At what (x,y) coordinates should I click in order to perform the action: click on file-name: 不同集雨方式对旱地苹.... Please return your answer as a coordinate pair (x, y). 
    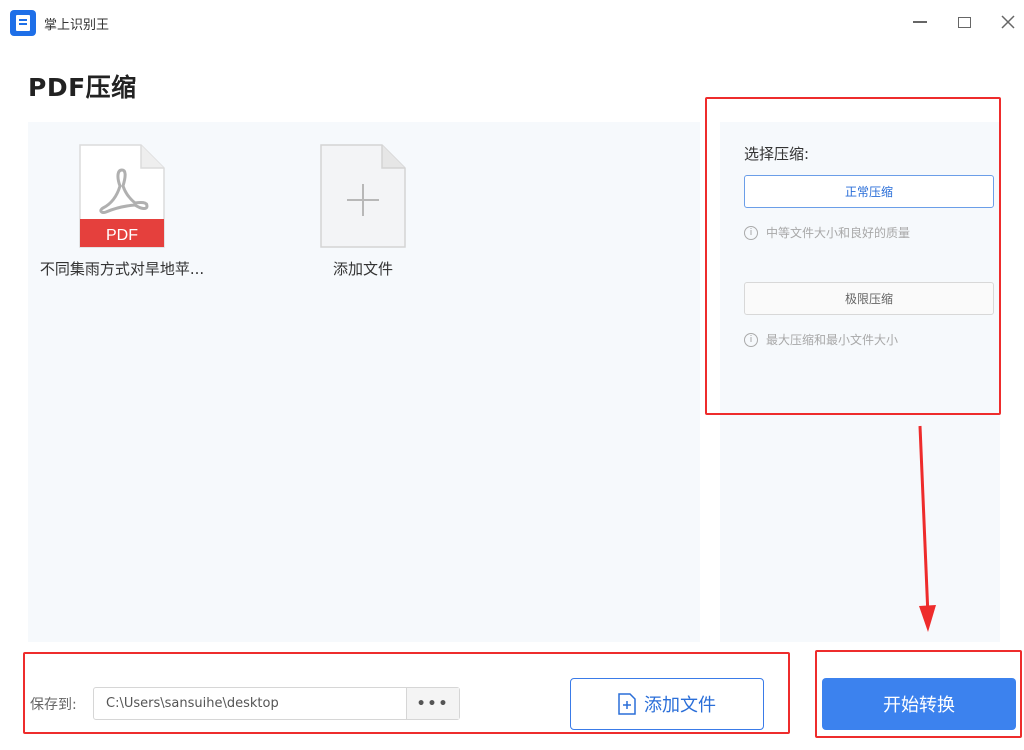
    Looking at the image, I should click on (122, 269).